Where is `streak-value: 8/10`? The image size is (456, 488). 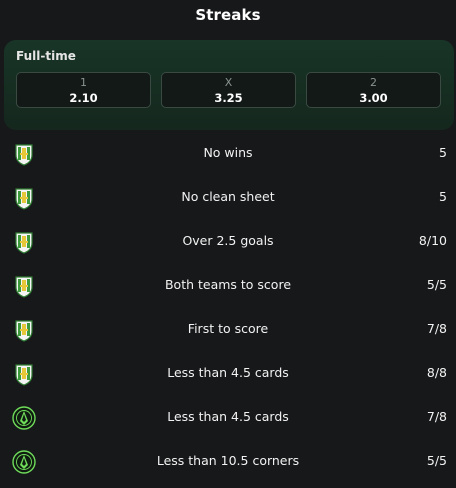
streak-value: 8/10 is located at coordinates (432, 240).